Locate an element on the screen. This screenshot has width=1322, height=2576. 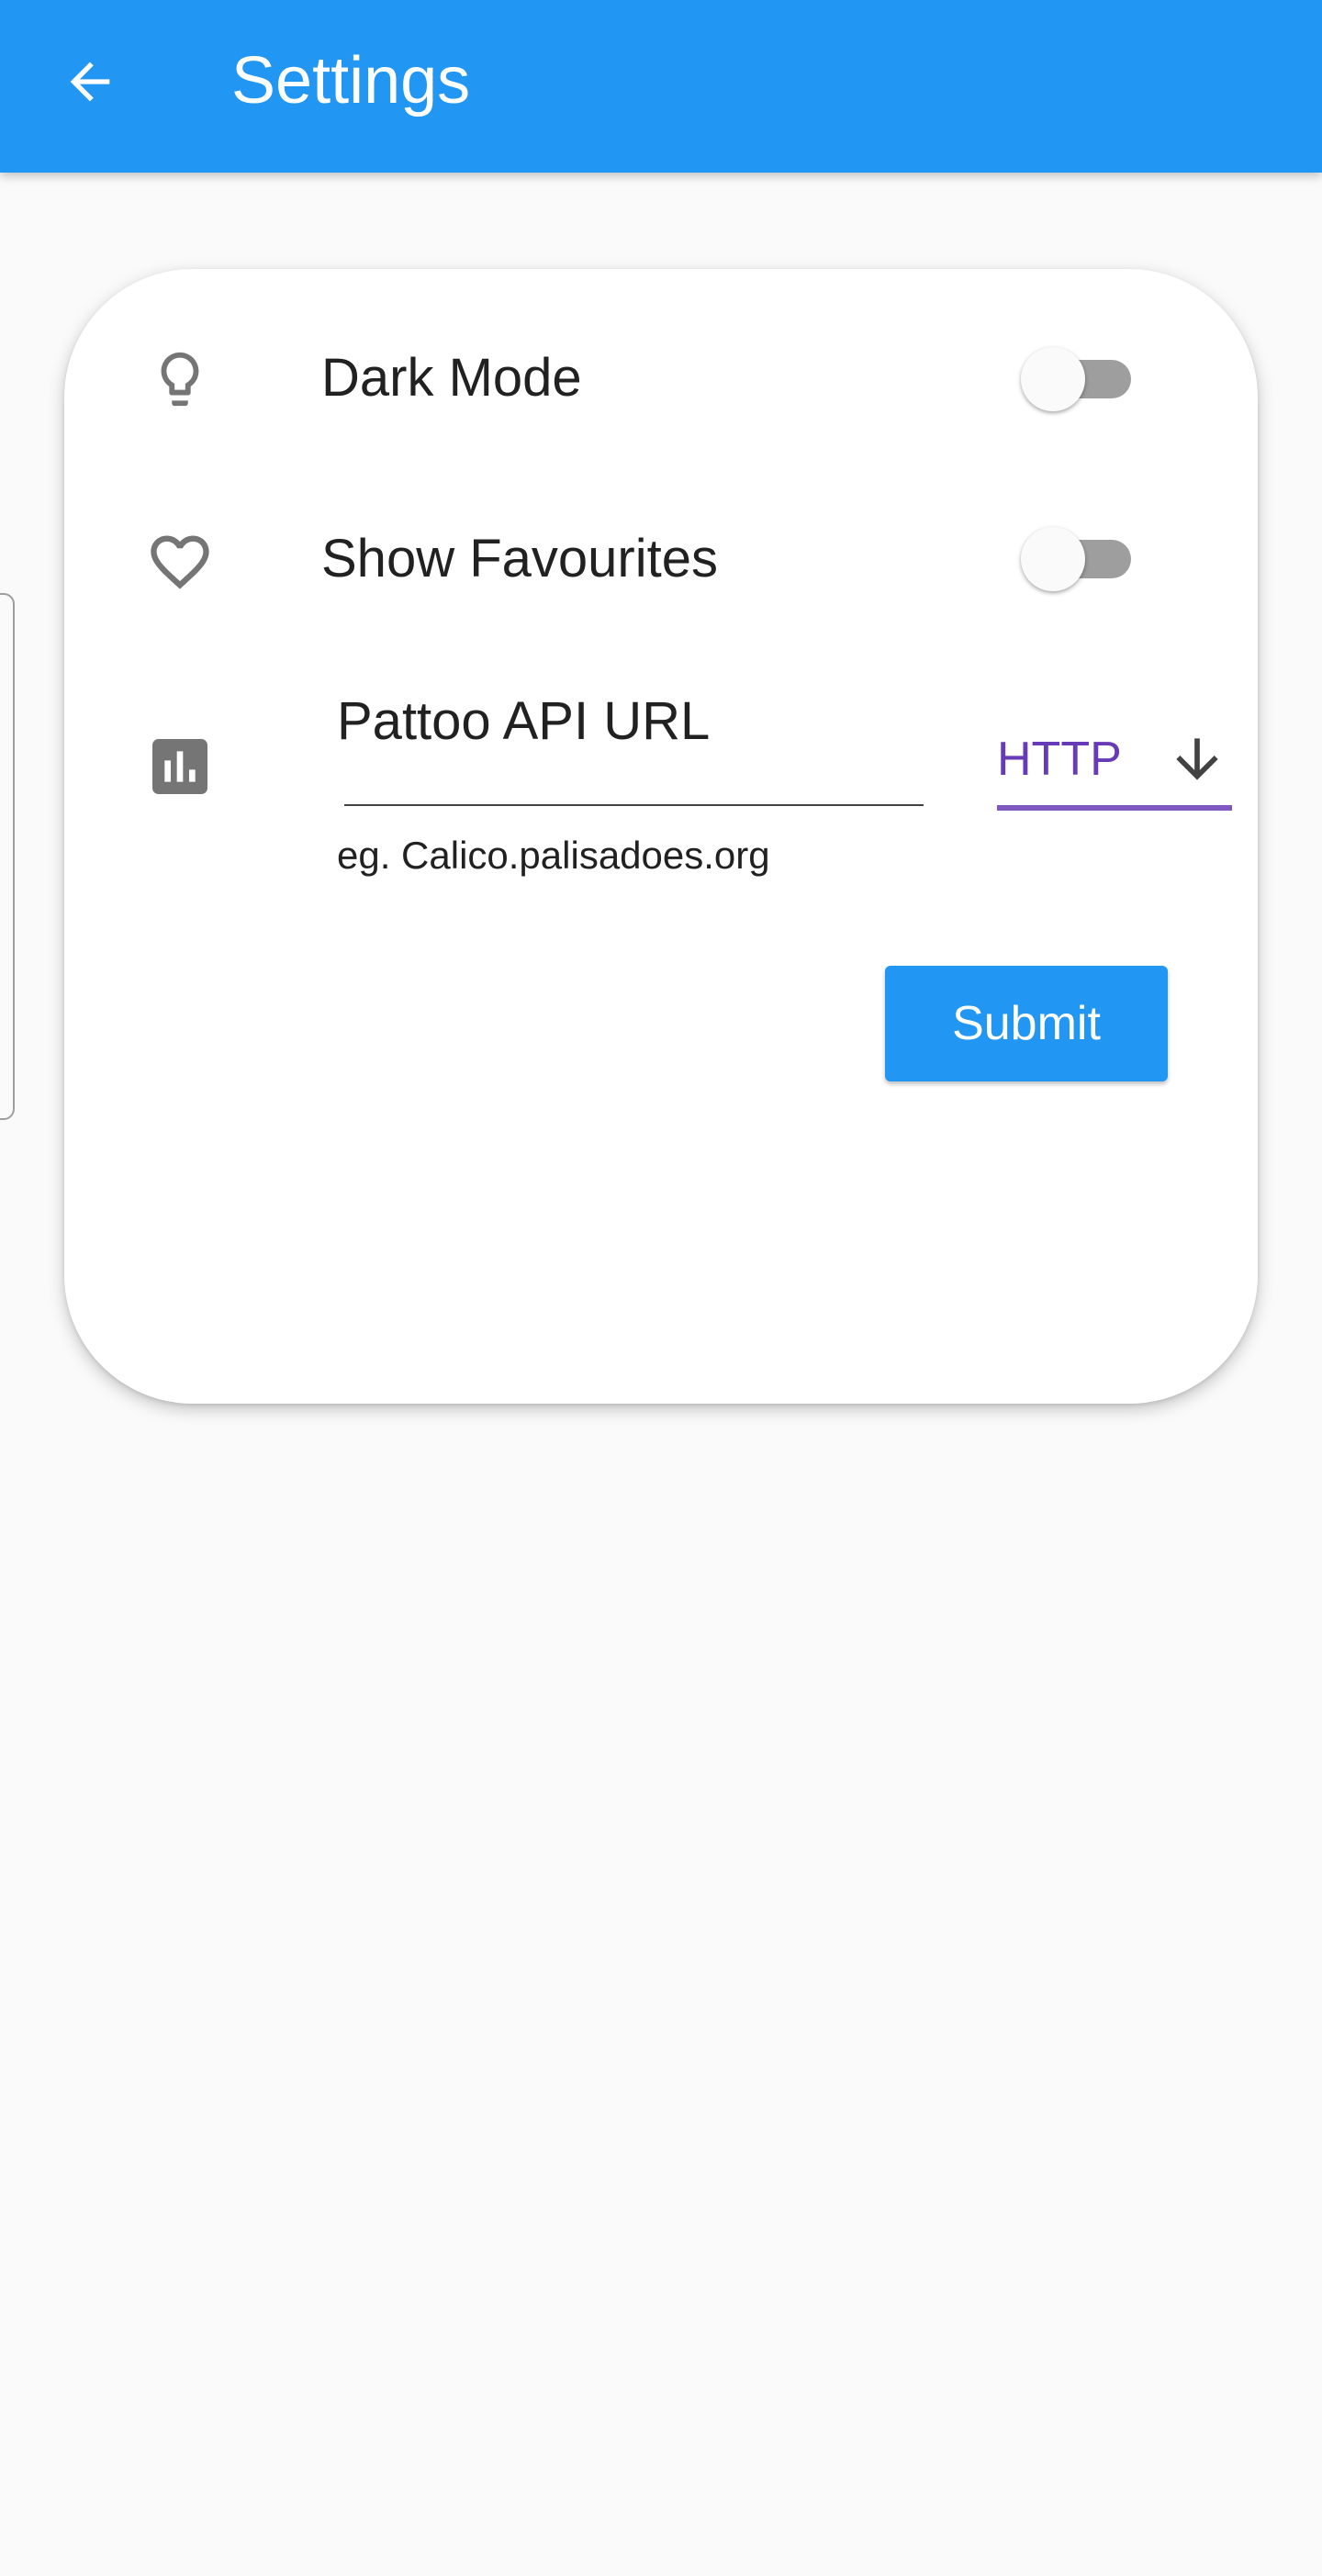
protocol-selected-value: HTTP is located at coordinates (1059, 759).